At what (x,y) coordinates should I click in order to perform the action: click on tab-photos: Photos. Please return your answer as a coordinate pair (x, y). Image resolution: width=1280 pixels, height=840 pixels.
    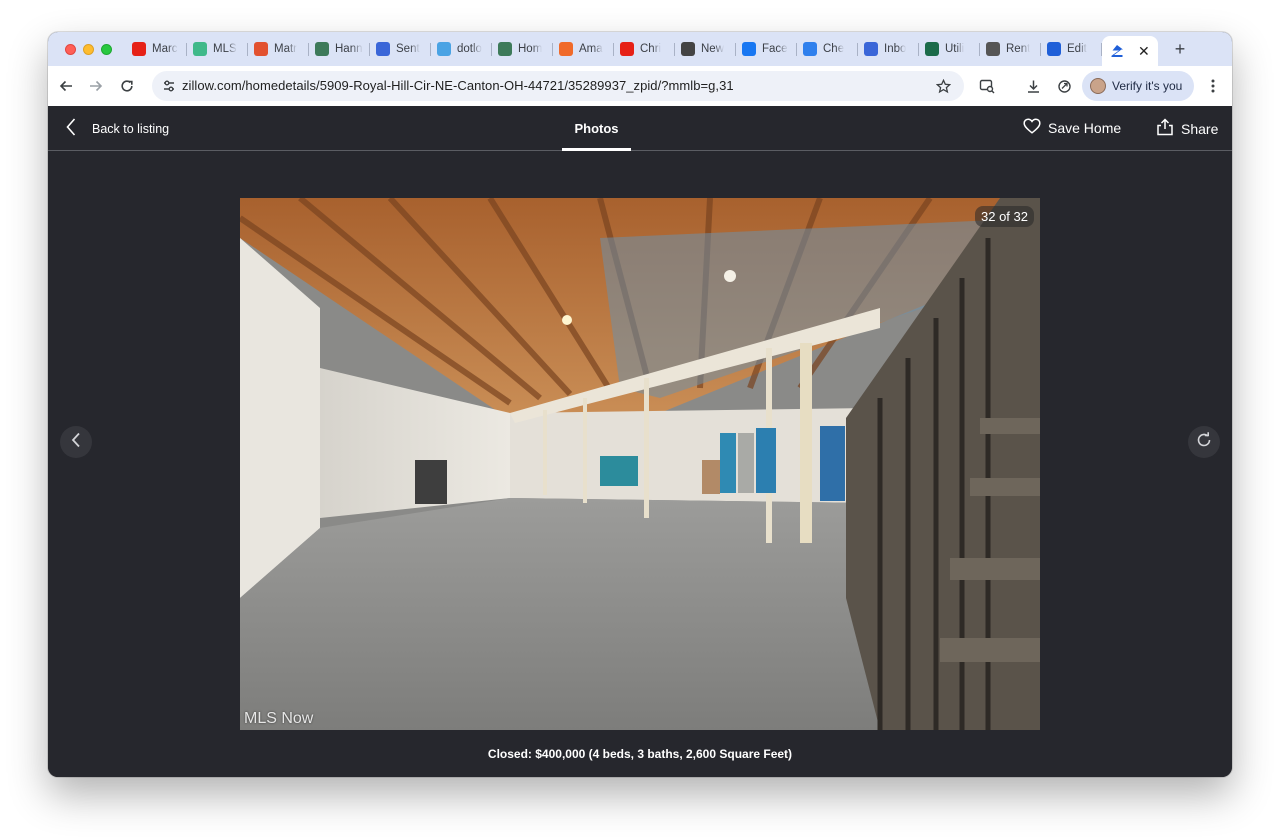
    Looking at the image, I should click on (596, 128).